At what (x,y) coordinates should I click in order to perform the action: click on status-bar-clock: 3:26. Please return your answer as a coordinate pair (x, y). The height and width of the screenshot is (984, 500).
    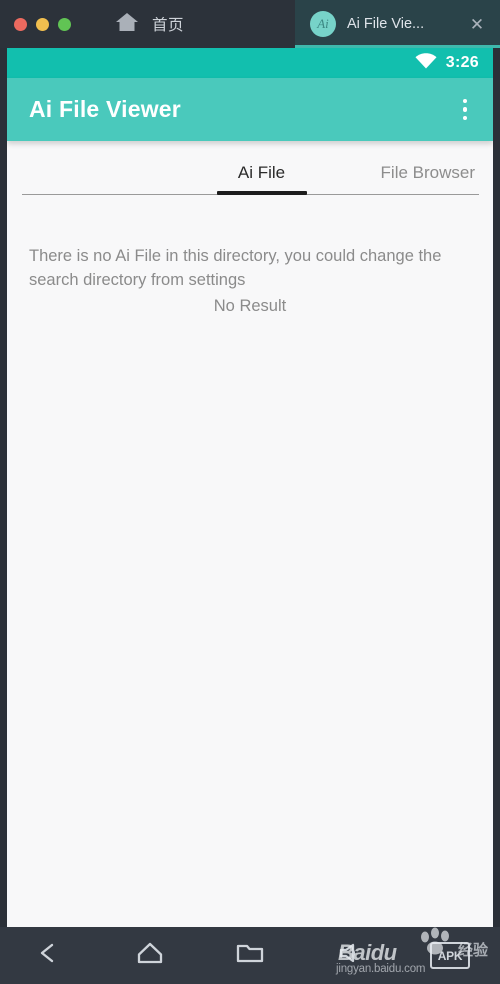
    Looking at the image, I should click on (462, 62).